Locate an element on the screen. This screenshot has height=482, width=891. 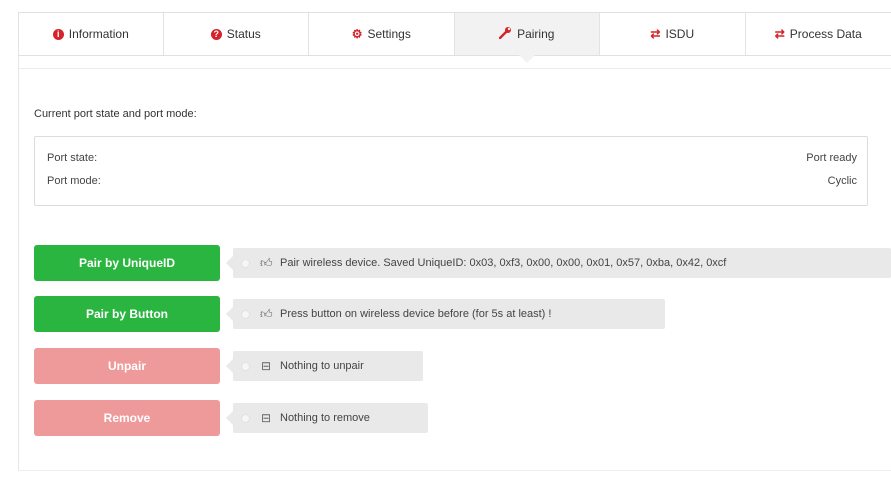
port-state-panel: Port state: Port ready Port mode: Cyclic is located at coordinates (451, 171).